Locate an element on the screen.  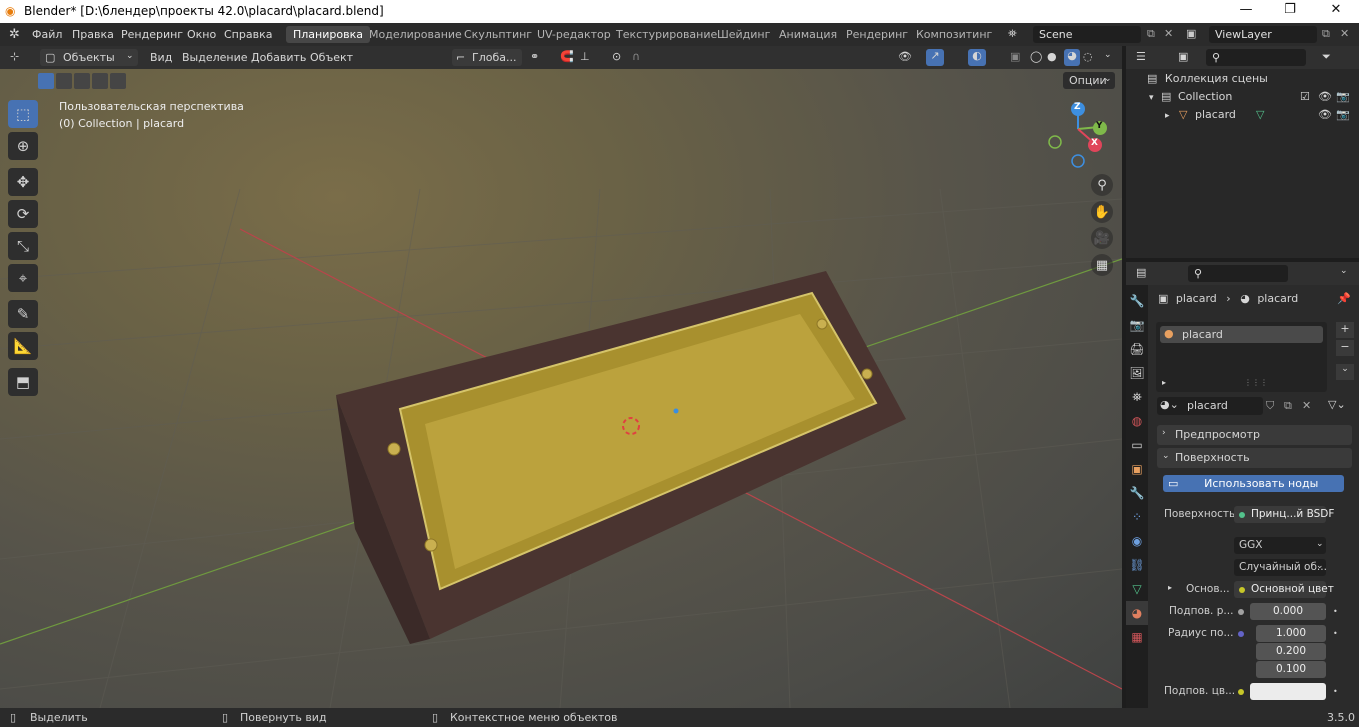
use-nodes-button: ▭ Использовать ноды is located at coordinates (1253, 483).